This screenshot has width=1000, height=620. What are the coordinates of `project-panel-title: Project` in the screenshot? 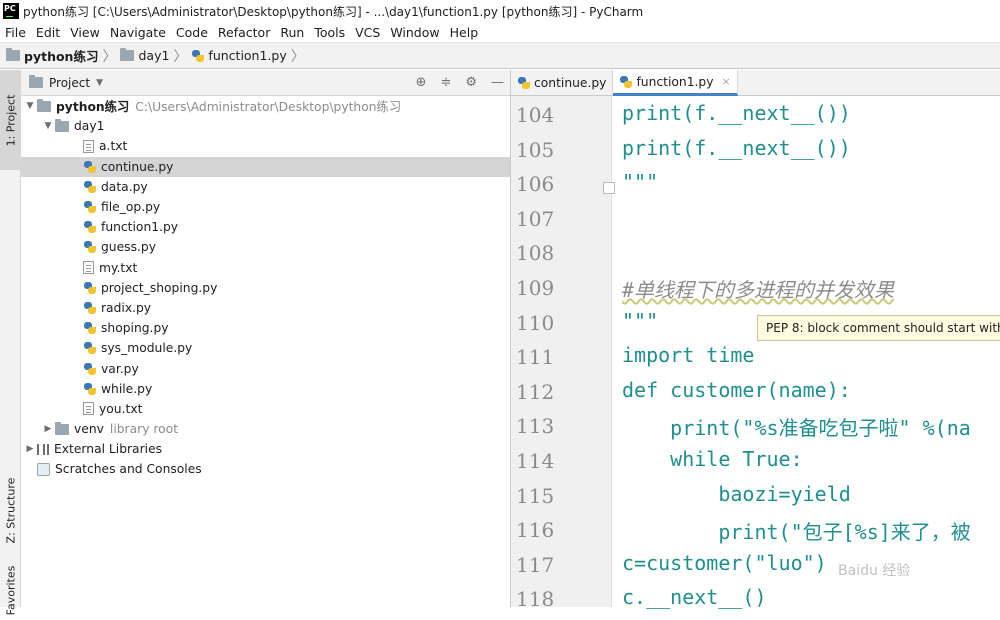 It's located at (69, 83).